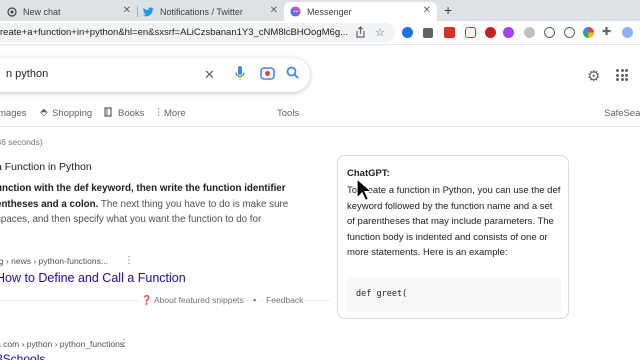 This screenshot has height=360, width=640. What do you see at coordinates (292, 74) in the screenshot?
I see `search-icon` at bounding box center [292, 74].